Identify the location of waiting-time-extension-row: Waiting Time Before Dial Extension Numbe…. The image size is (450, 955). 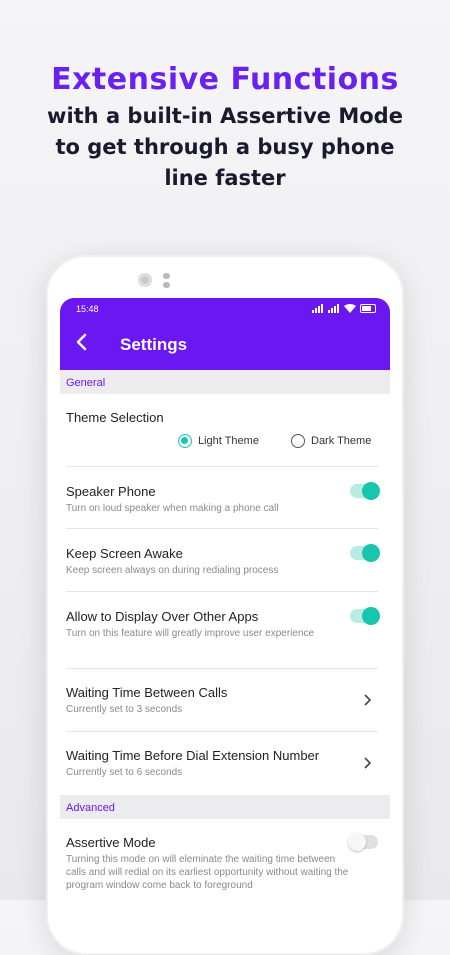
(222, 763).